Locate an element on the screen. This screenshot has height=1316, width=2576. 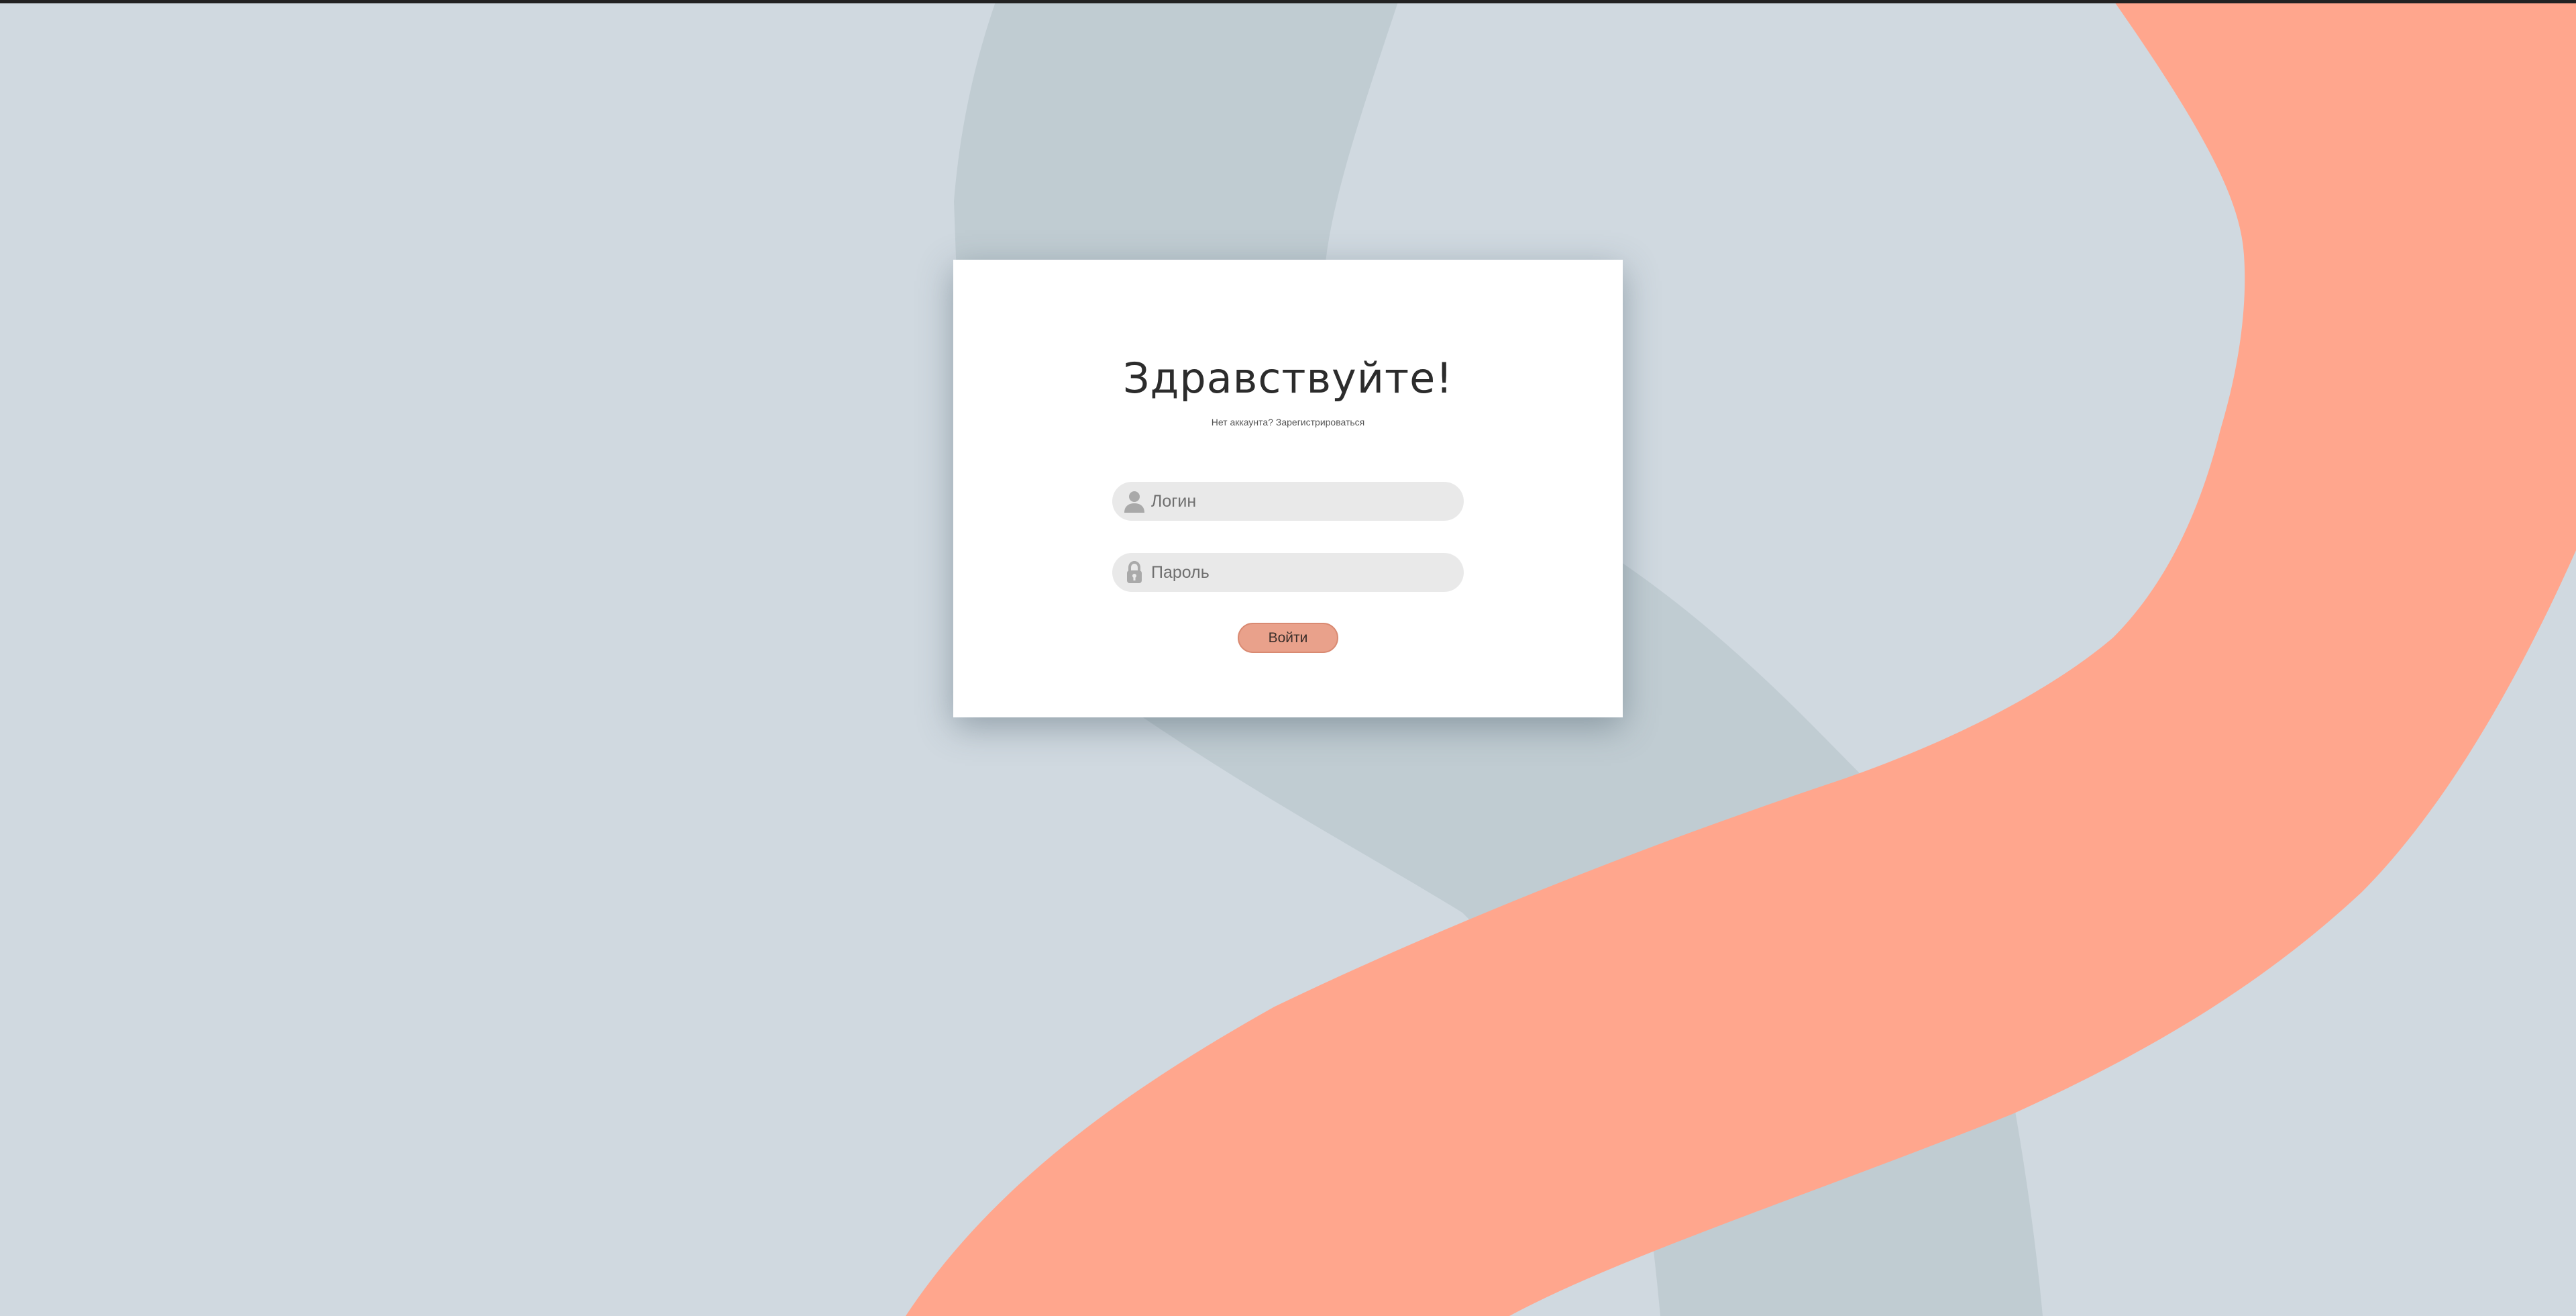
login-field is located at coordinates (1288, 501).